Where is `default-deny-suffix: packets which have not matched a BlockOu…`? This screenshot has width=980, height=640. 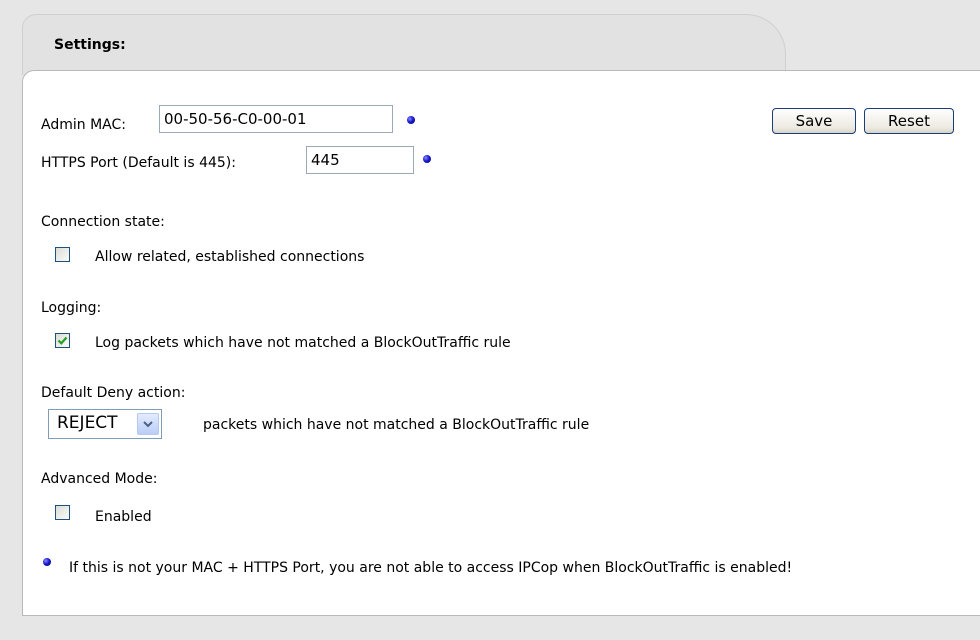
default-deny-suffix: packets which have not matched a BlockOu… is located at coordinates (396, 425).